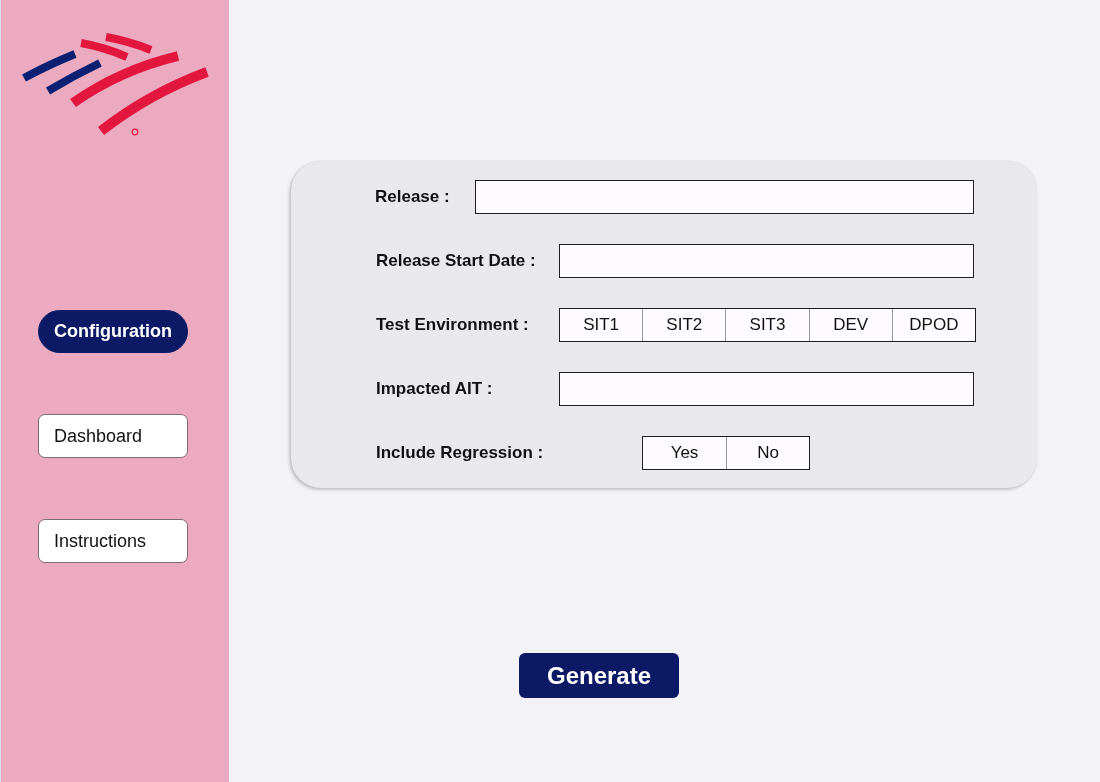  What do you see at coordinates (599, 675) in the screenshot?
I see `generate-button: Generate` at bounding box center [599, 675].